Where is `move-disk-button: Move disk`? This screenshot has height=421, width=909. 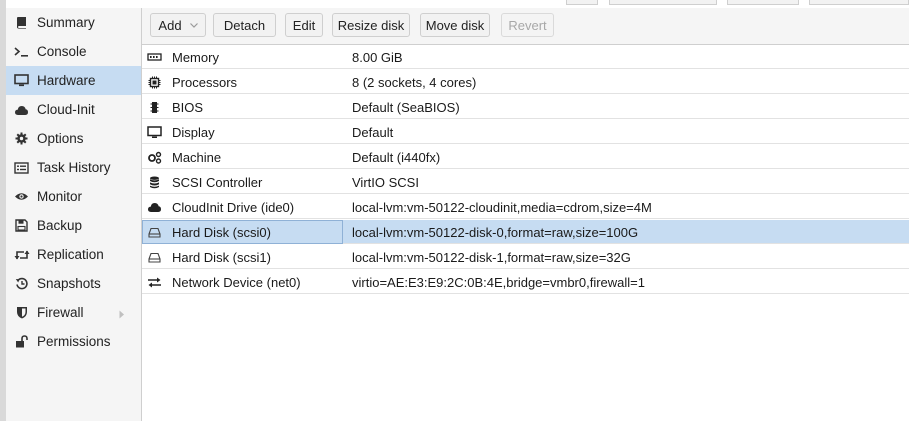 move-disk-button: Move disk is located at coordinates (455, 25).